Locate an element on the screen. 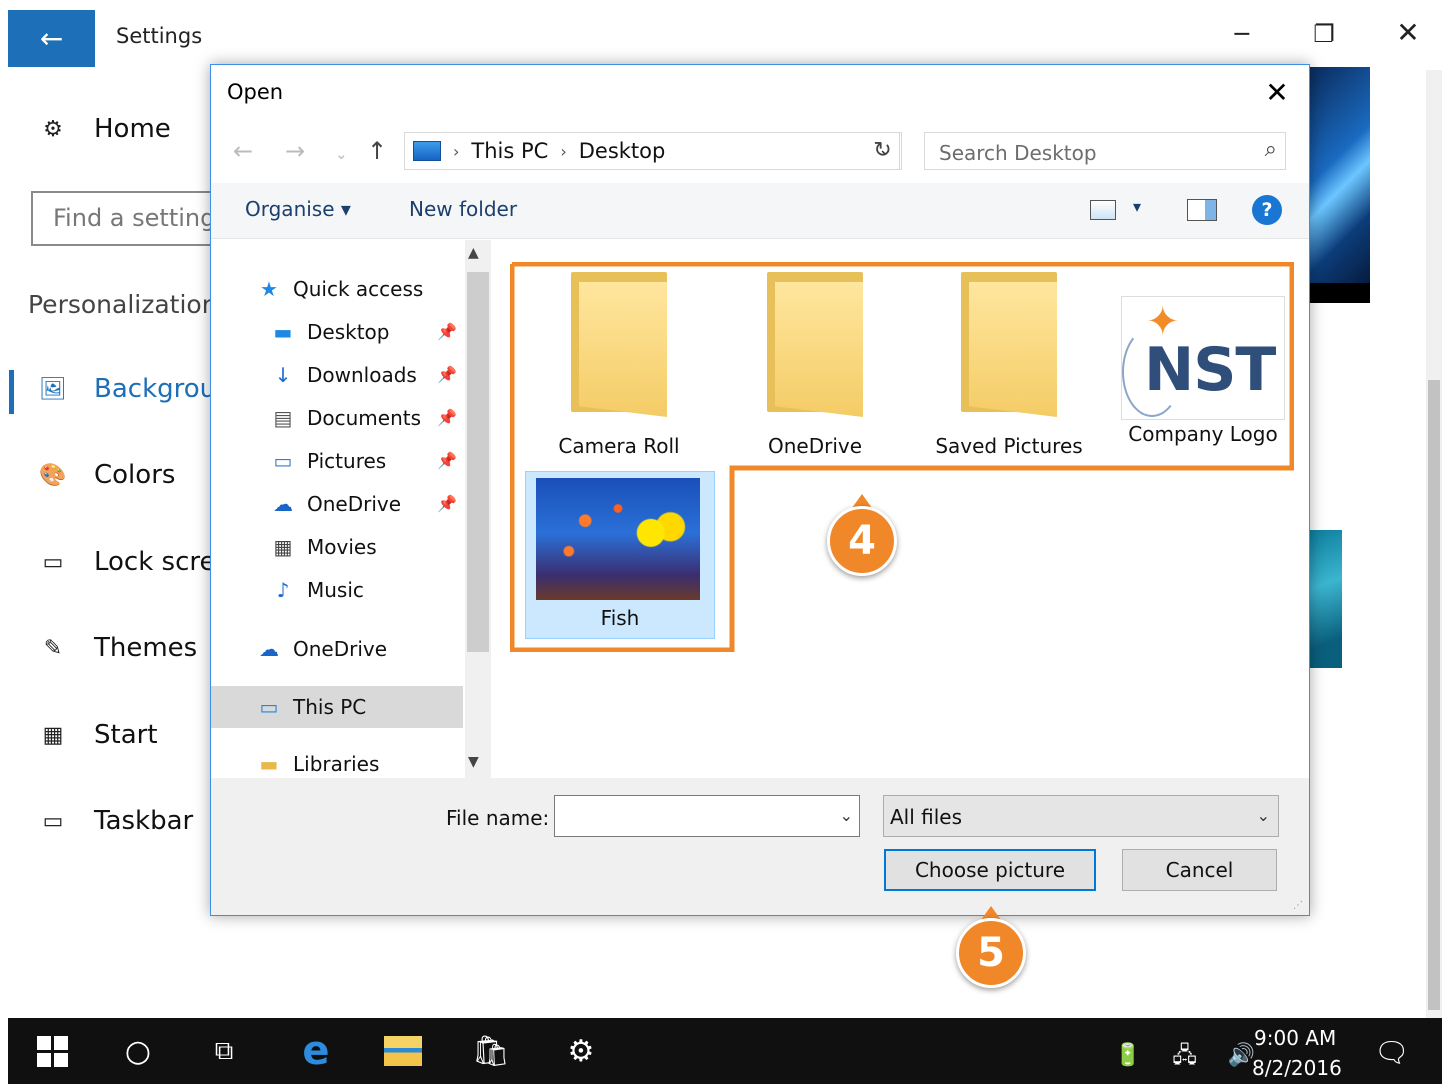 This screenshot has height=1084, width=1442. nav-item-libraries: ▬ Libraries is located at coordinates (317, 764).